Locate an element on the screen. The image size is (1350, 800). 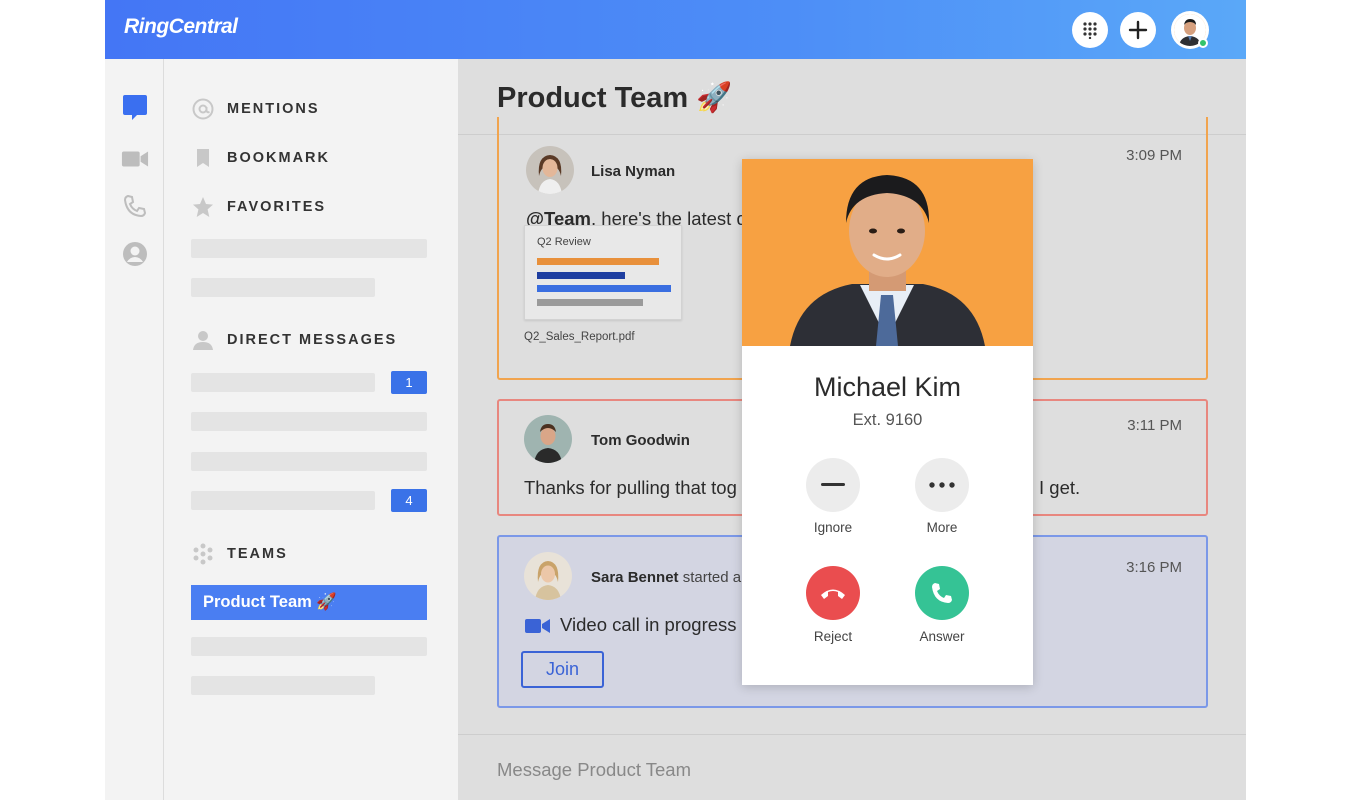
nav-rail is located at coordinates (134, 429).